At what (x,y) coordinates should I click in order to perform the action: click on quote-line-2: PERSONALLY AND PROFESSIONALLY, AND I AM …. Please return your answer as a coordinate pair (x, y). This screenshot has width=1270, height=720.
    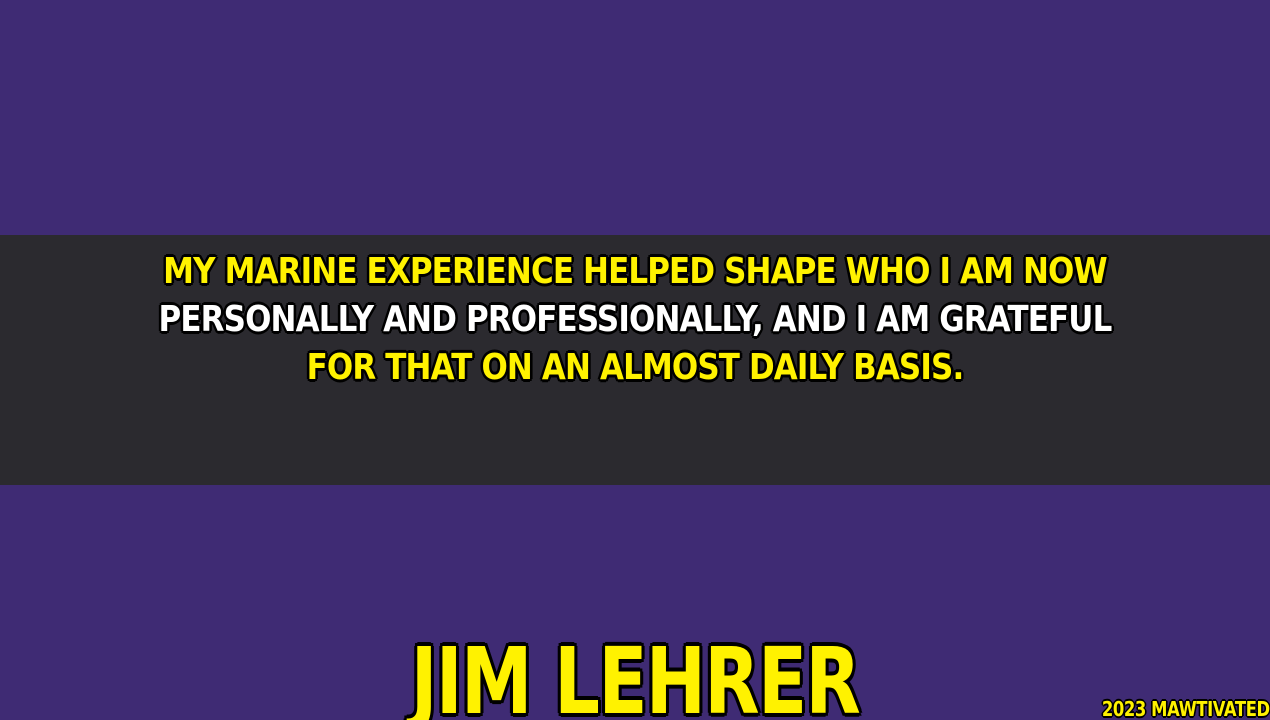
    Looking at the image, I should click on (635, 319).